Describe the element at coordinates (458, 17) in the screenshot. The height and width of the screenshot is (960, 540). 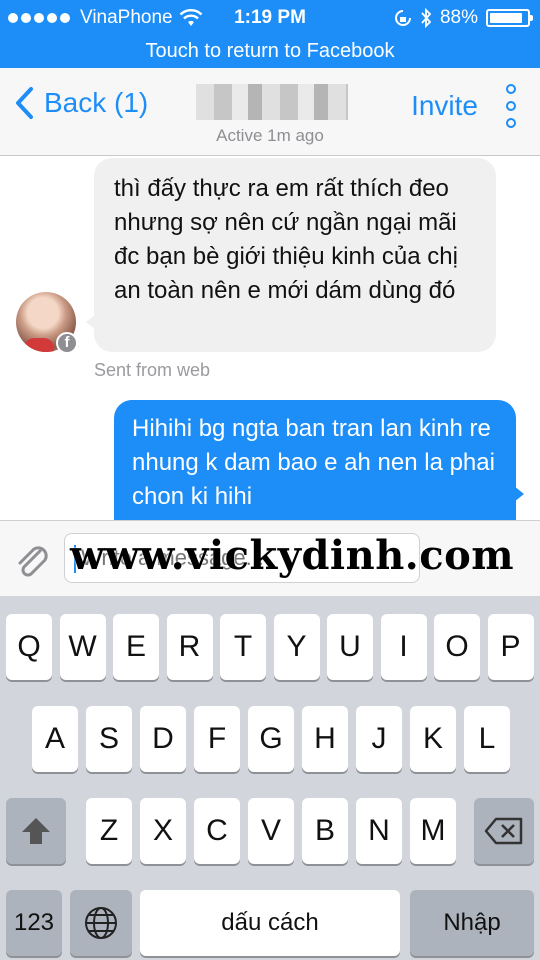
I see `battery-percent: 88%` at that location.